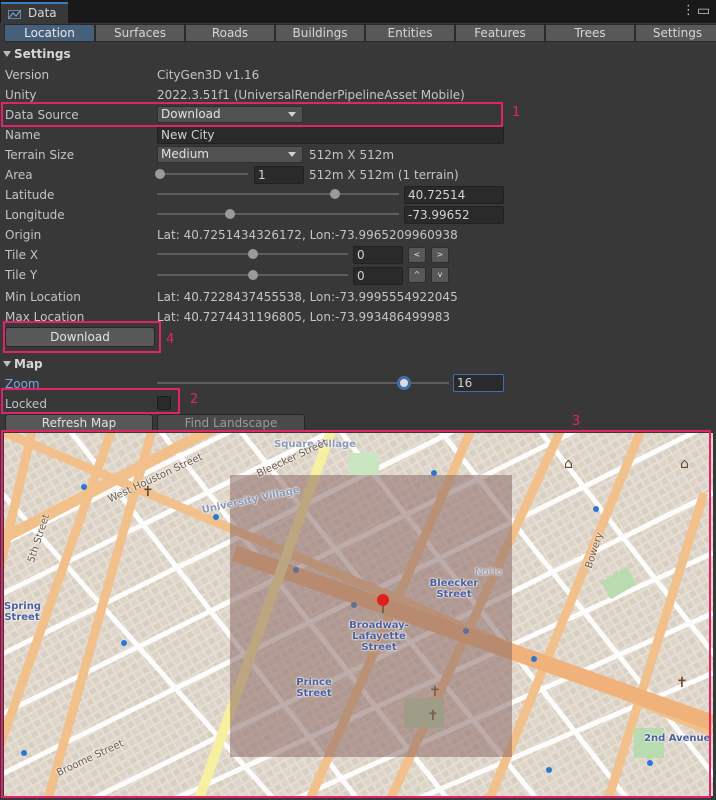 This screenshot has width=716, height=800. What do you see at coordinates (42, 54) in the screenshot?
I see `settings-header-label: Settings` at bounding box center [42, 54].